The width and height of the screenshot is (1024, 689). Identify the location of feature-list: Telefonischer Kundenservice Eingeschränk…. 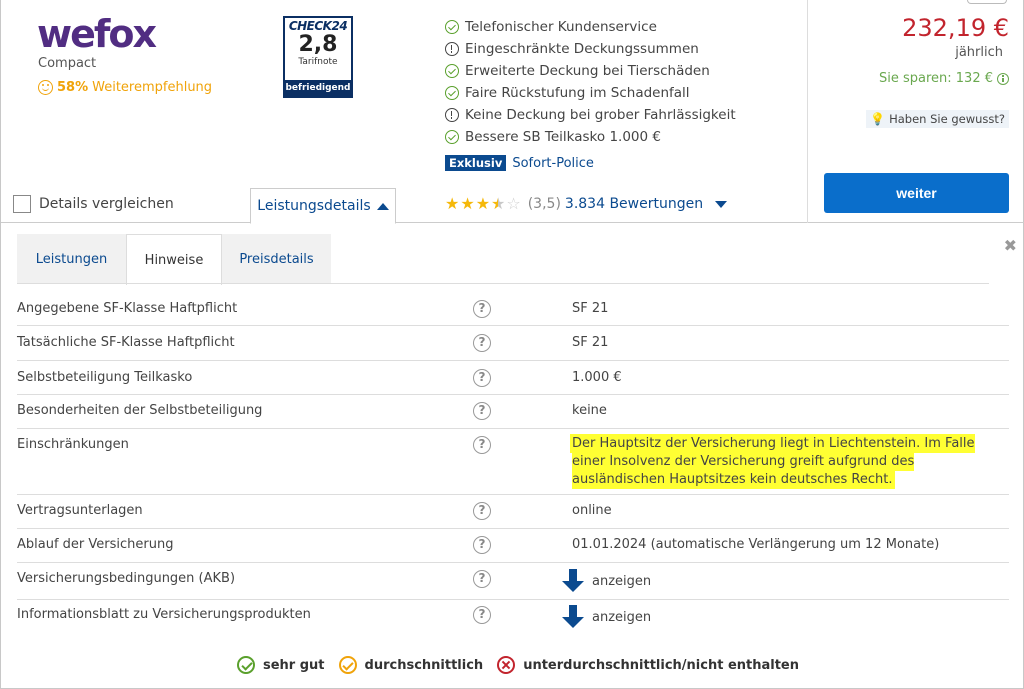
(590, 82).